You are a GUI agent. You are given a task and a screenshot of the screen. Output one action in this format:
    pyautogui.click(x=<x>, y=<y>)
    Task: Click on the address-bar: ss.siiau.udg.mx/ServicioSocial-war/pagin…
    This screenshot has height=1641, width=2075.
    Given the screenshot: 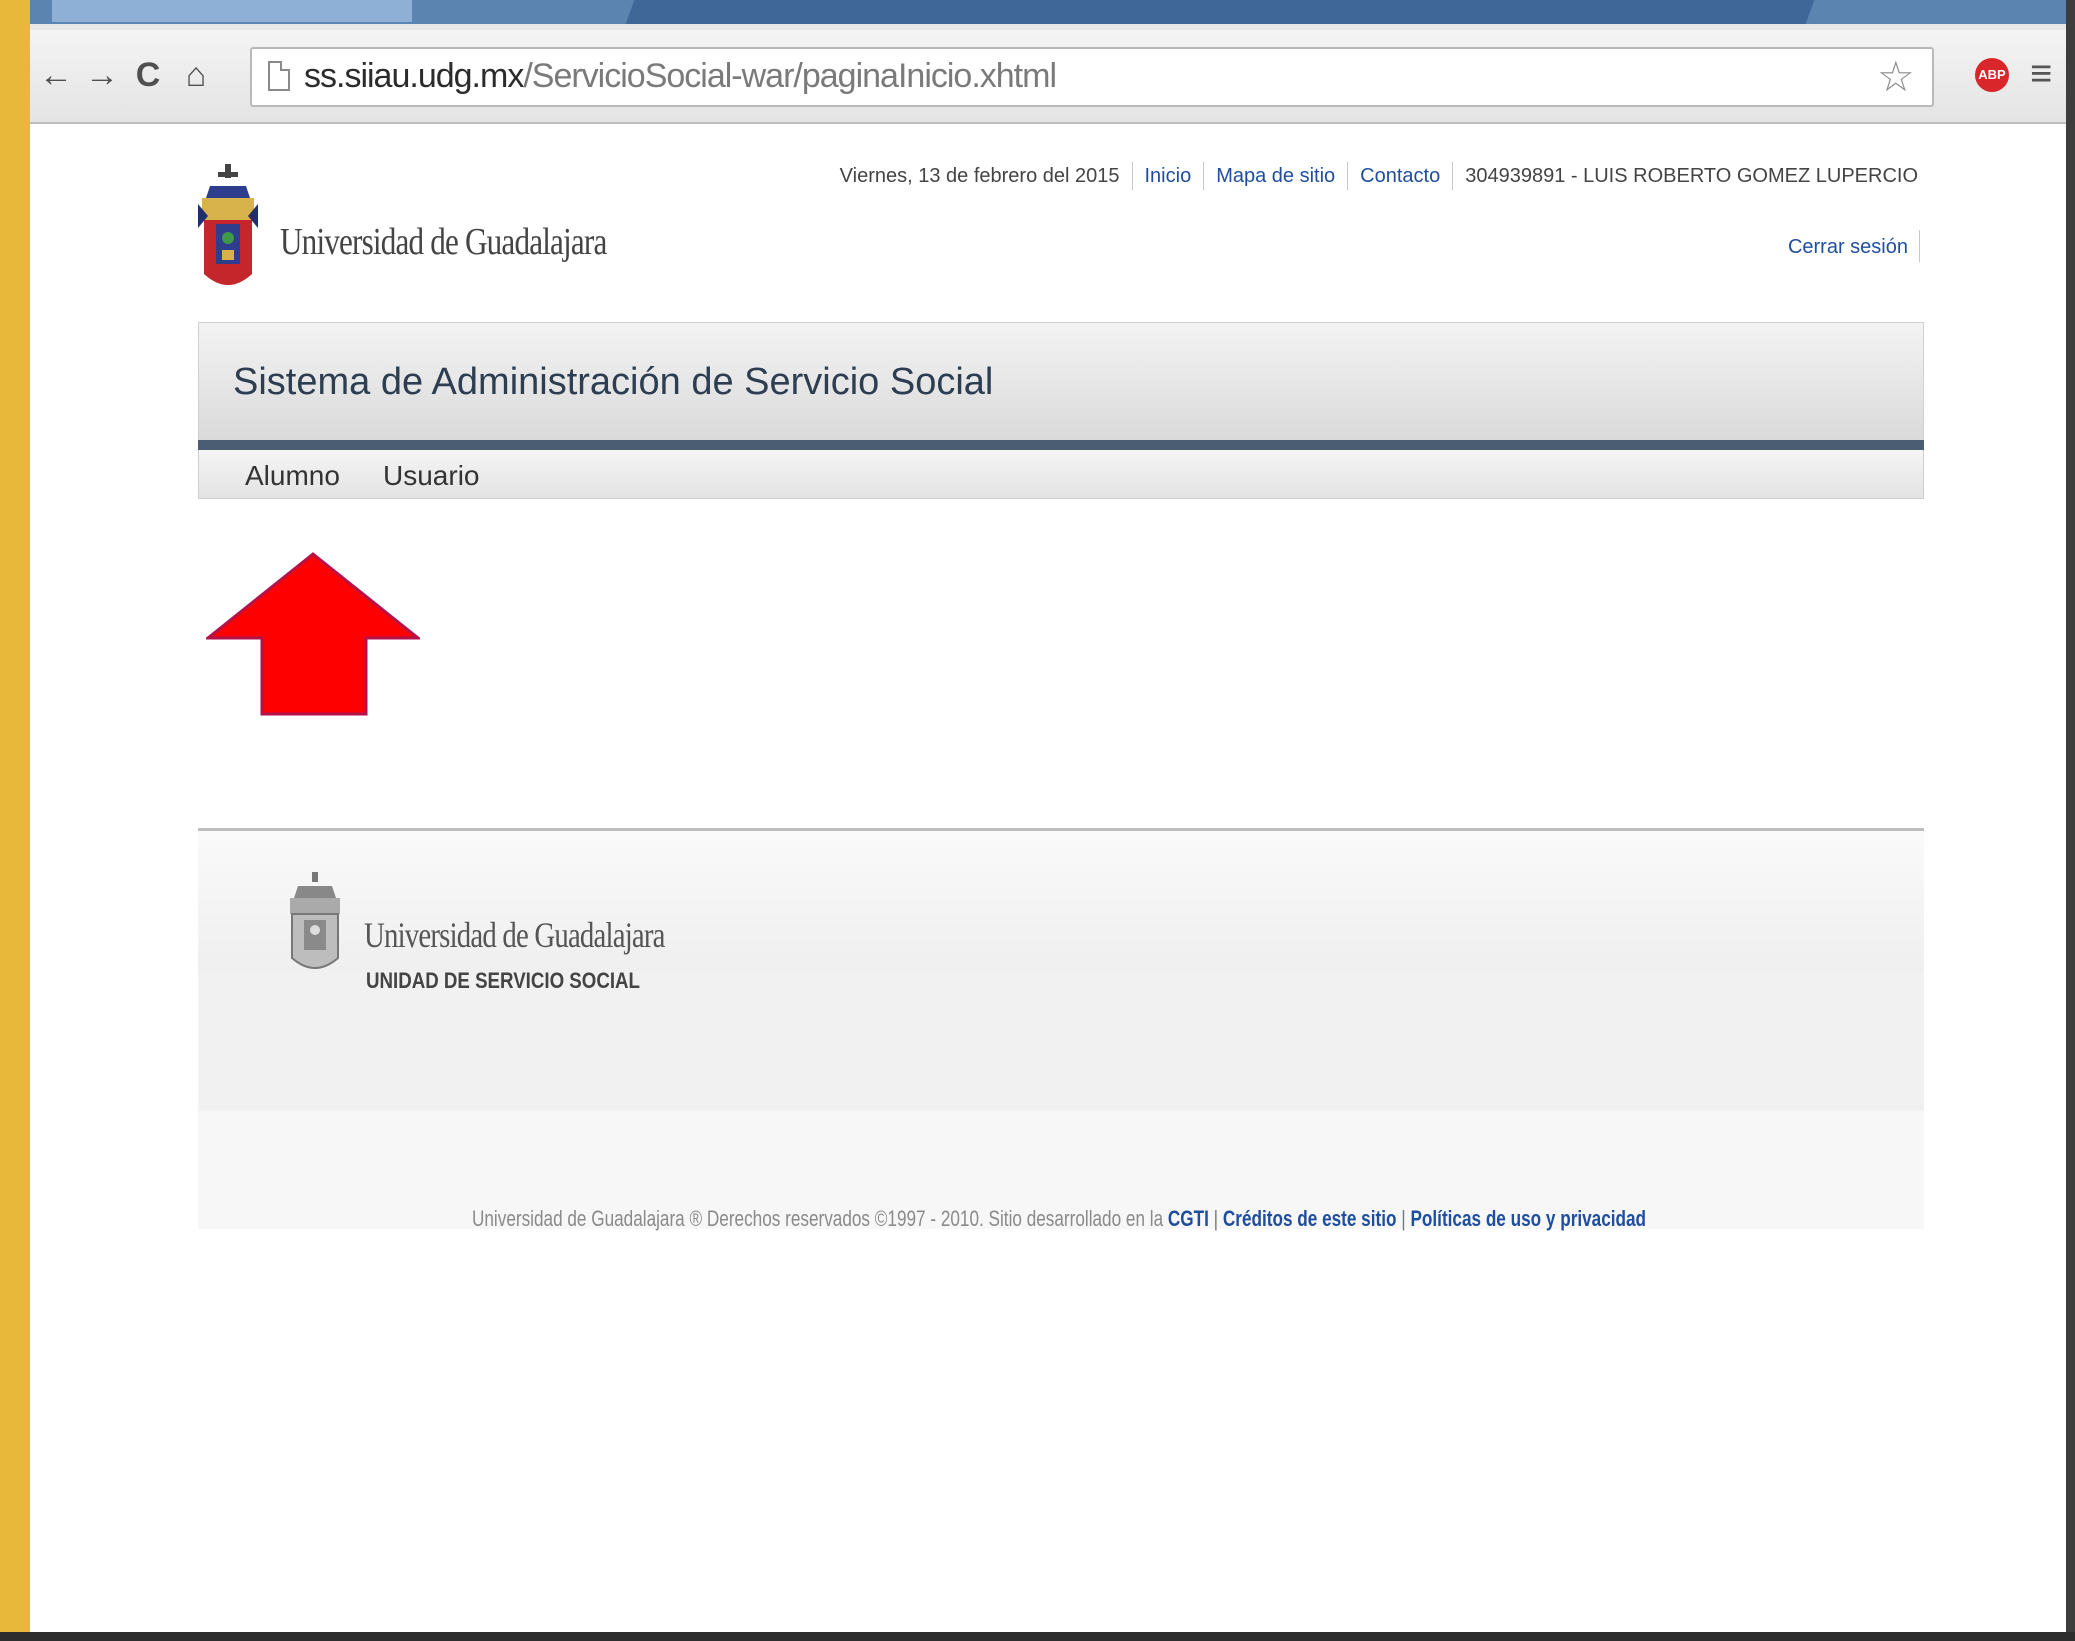 What is the action you would take?
    pyautogui.click(x=1092, y=77)
    